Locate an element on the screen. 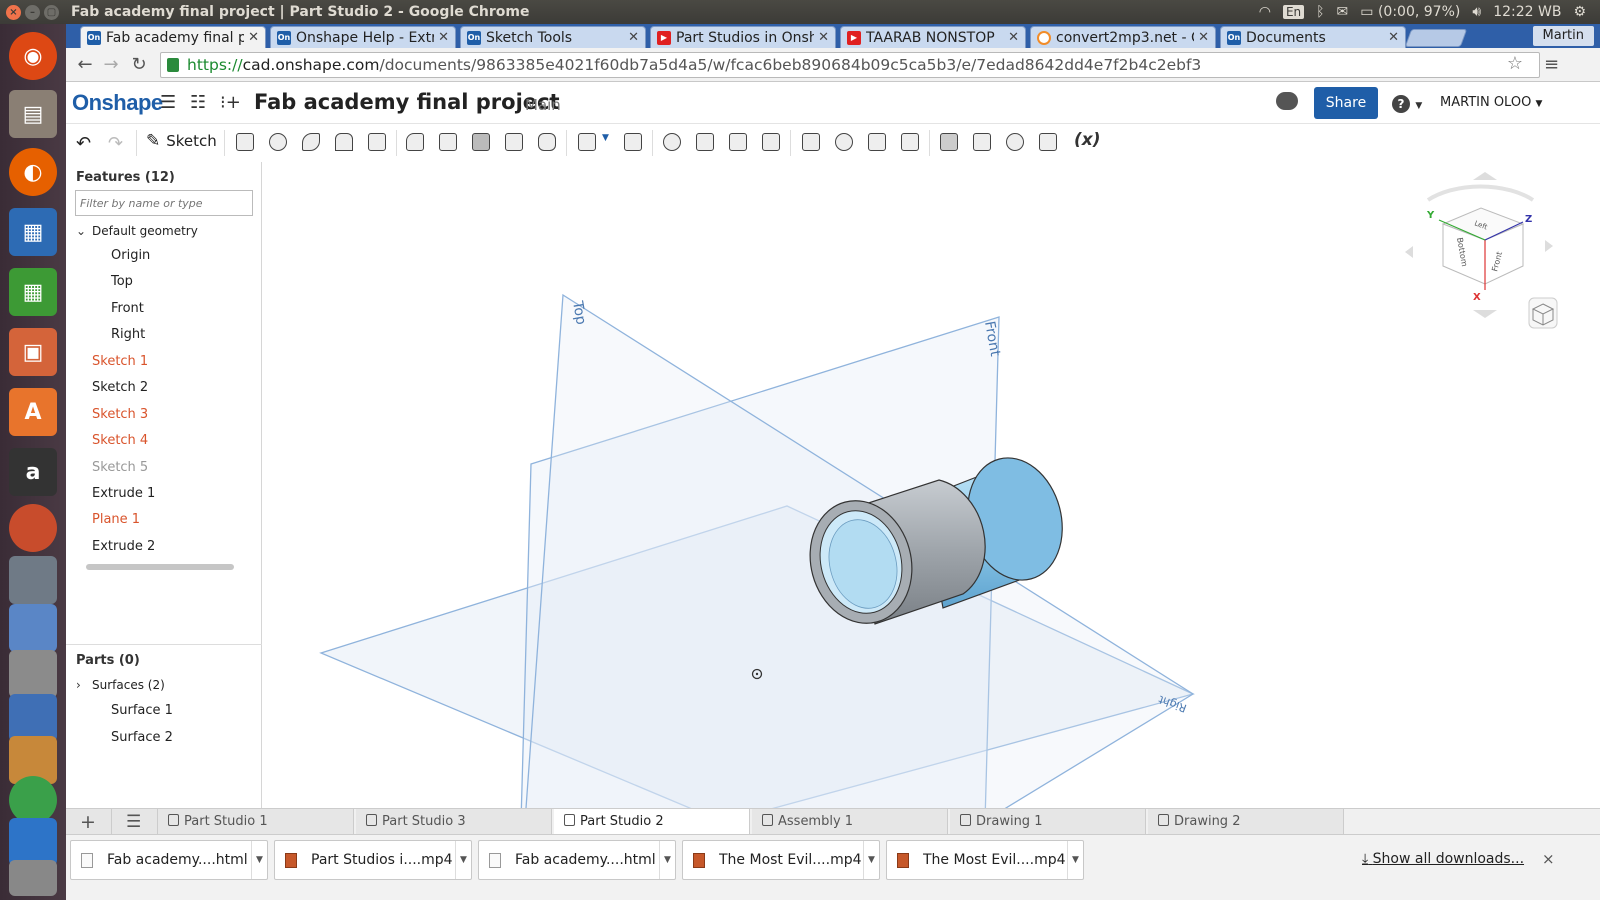 This screenshot has height=900, width=1600. pattern-dropdown-icon: ▼ is located at coordinates (612, 143).